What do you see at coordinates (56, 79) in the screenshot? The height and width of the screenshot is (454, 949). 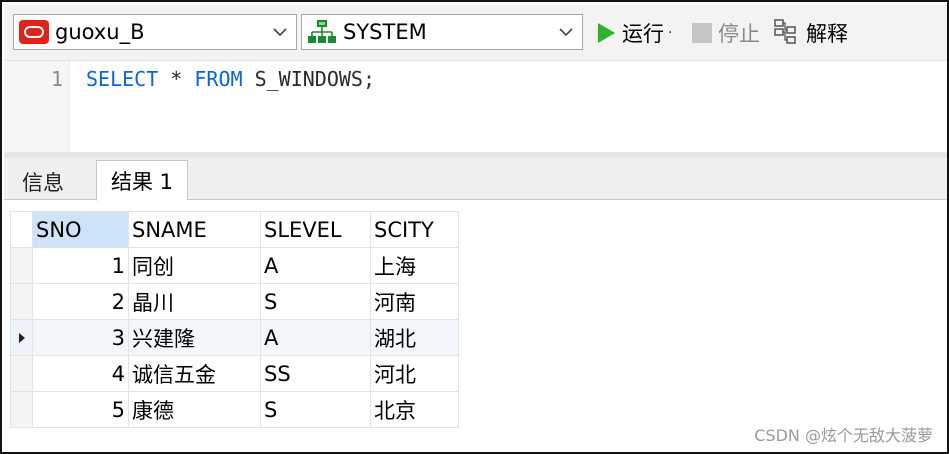 I see `line-number: 1` at bounding box center [56, 79].